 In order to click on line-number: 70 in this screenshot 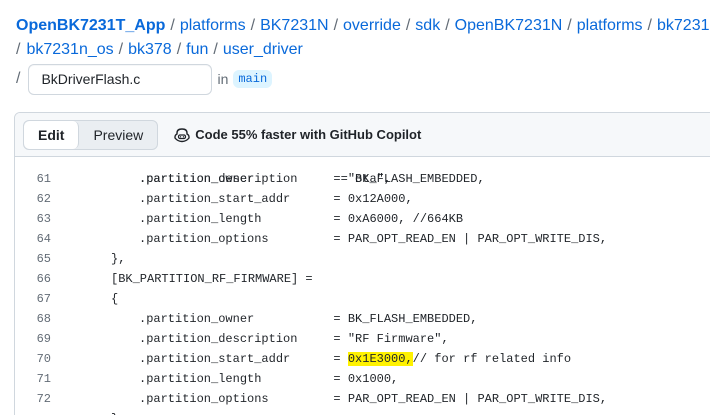, I will do `click(43, 359)`.